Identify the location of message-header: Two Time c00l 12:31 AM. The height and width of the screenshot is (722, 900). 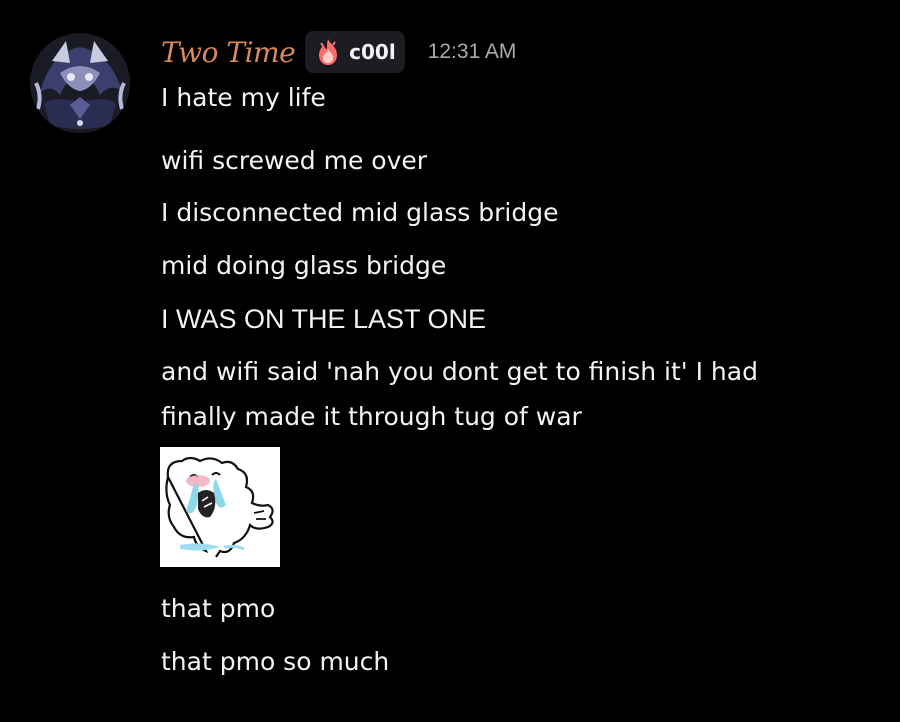
(338, 52).